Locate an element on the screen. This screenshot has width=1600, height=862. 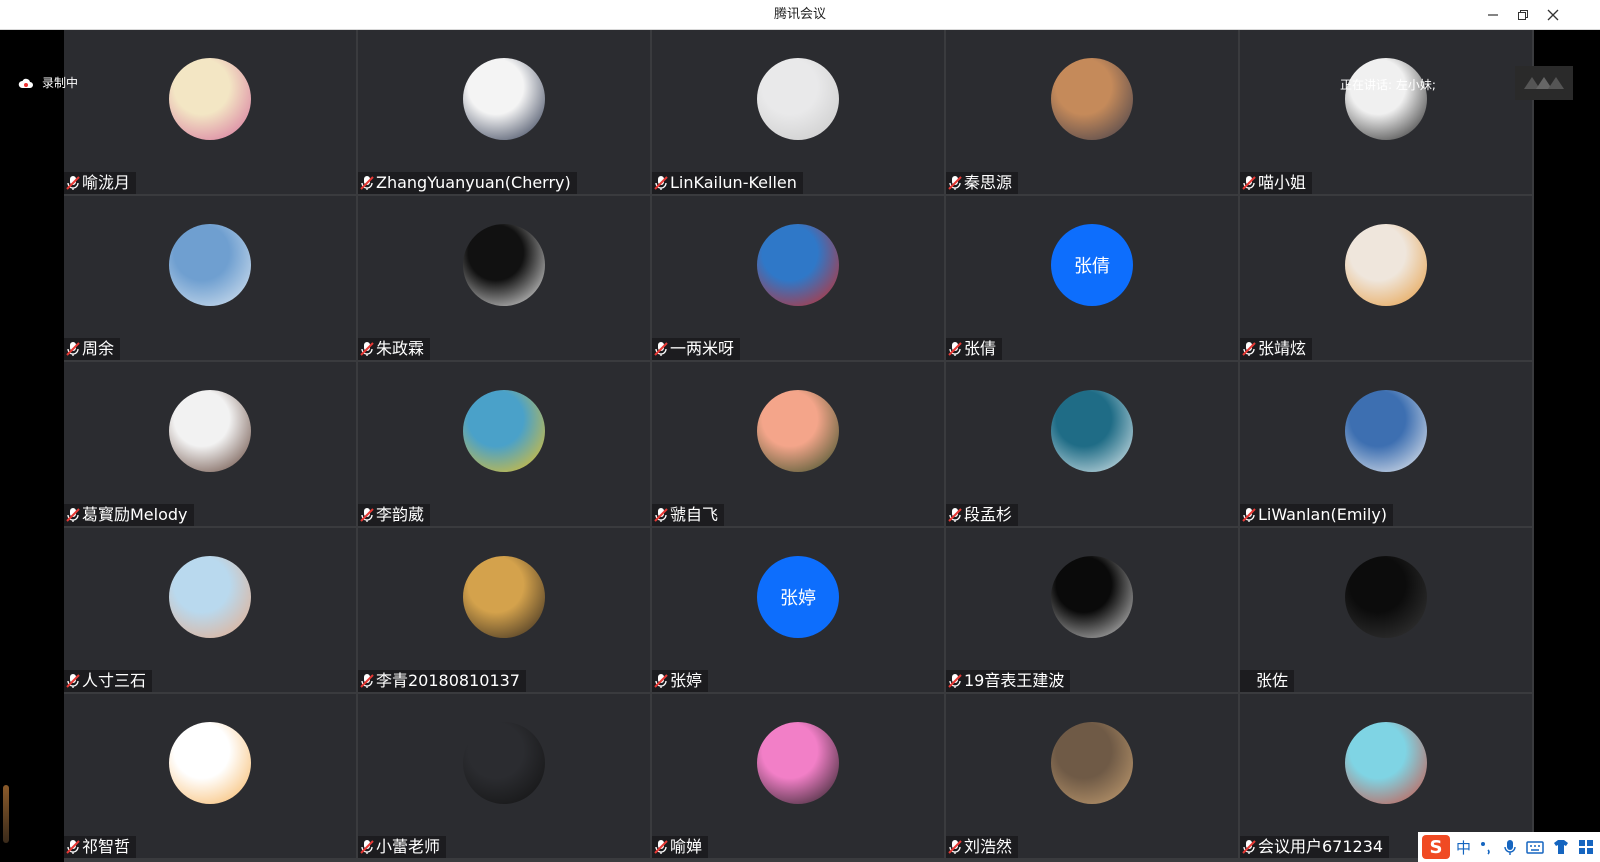
minimize-icon is located at coordinates (1493, 15).